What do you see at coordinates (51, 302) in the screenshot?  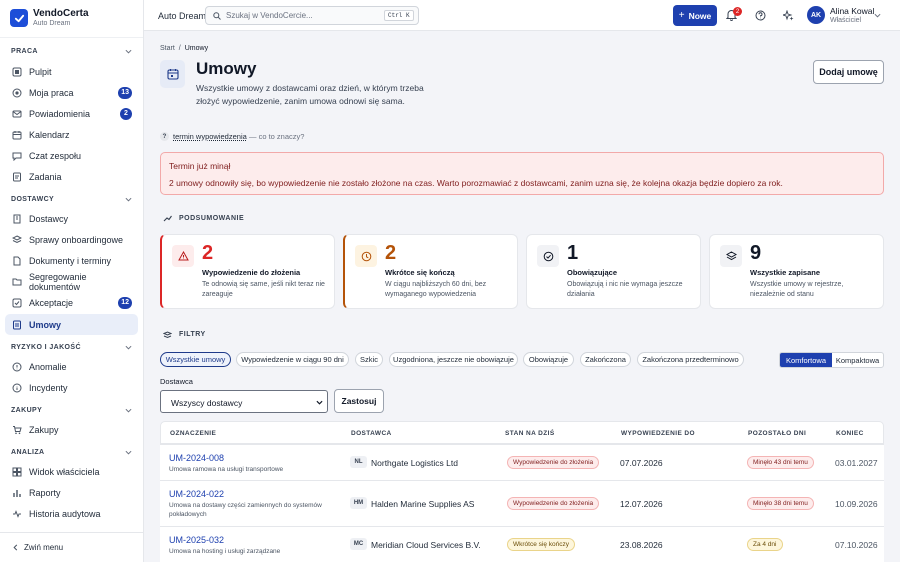 I see `sidebar-item-label: Akceptacje` at bounding box center [51, 302].